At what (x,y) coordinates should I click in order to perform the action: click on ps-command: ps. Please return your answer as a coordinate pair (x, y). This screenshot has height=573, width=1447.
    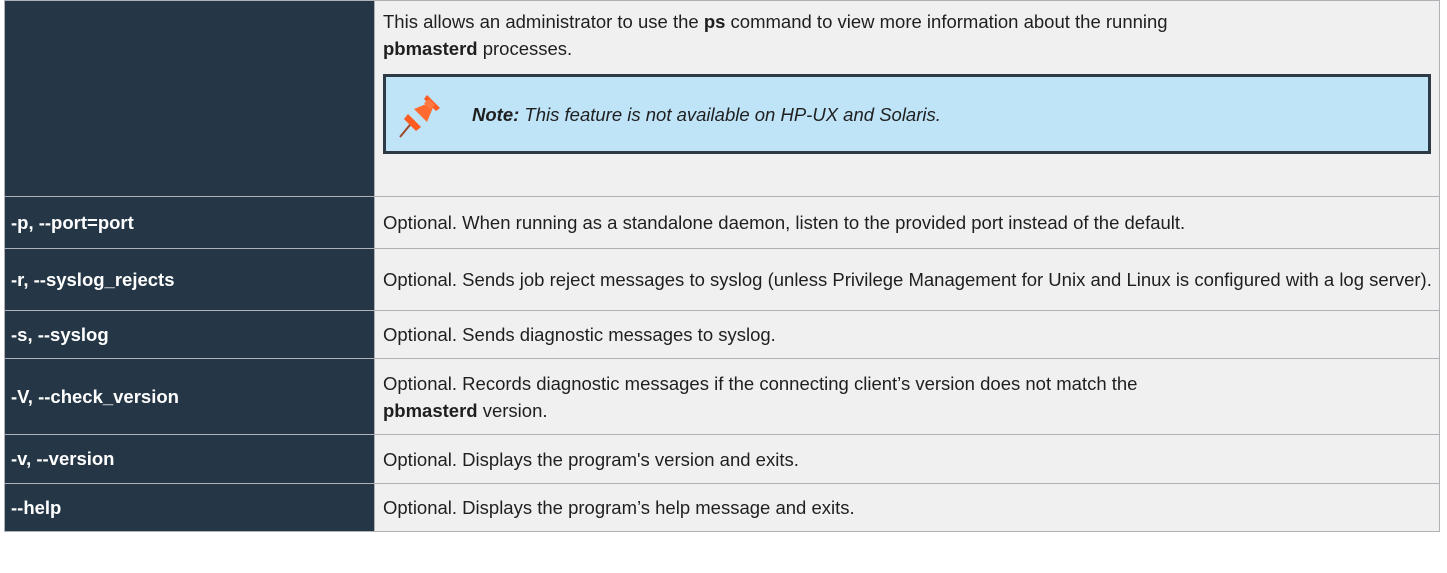
    Looking at the image, I should click on (714, 21).